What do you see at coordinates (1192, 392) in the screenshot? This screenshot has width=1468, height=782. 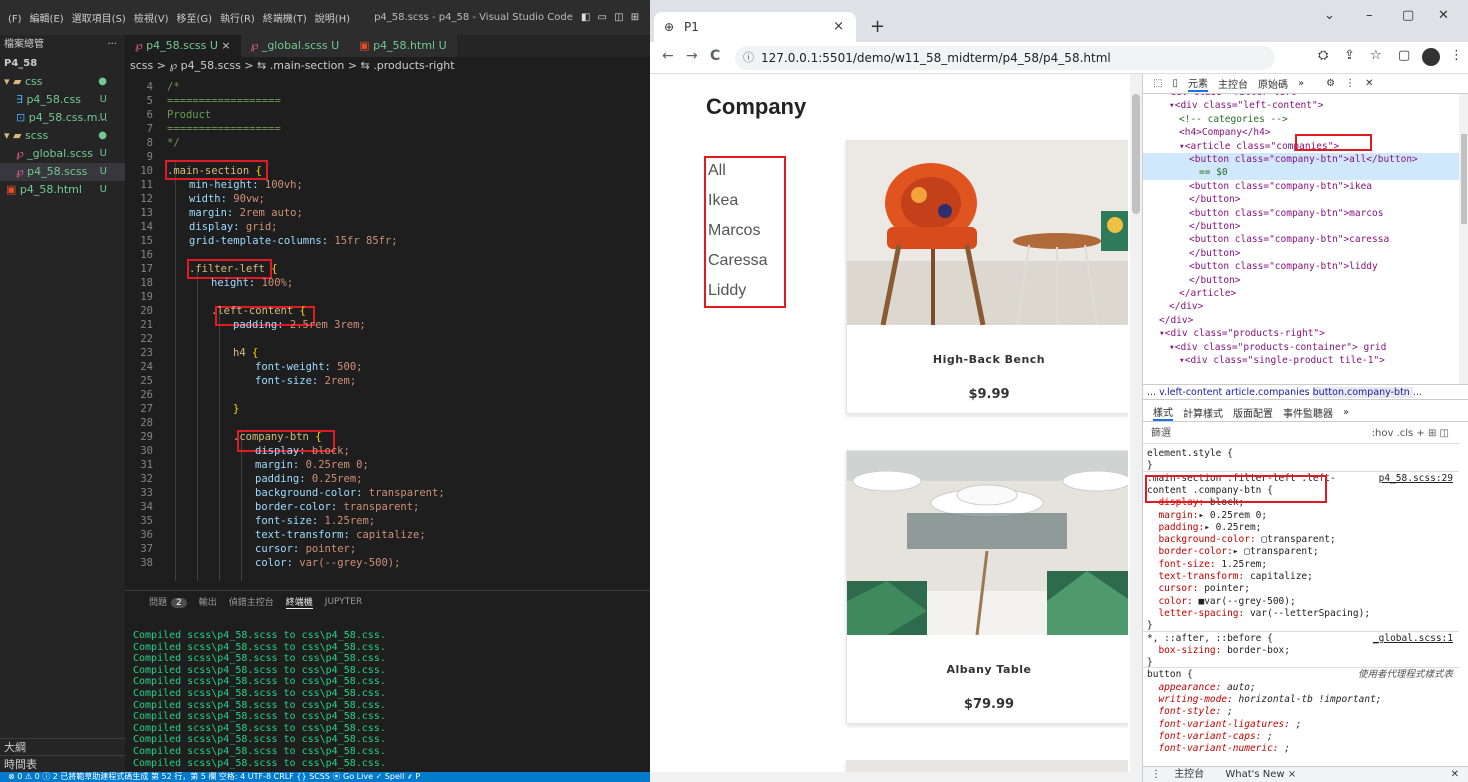 I see `breadcrumb-item: v.left-content` at bounding box center [1192, 392].